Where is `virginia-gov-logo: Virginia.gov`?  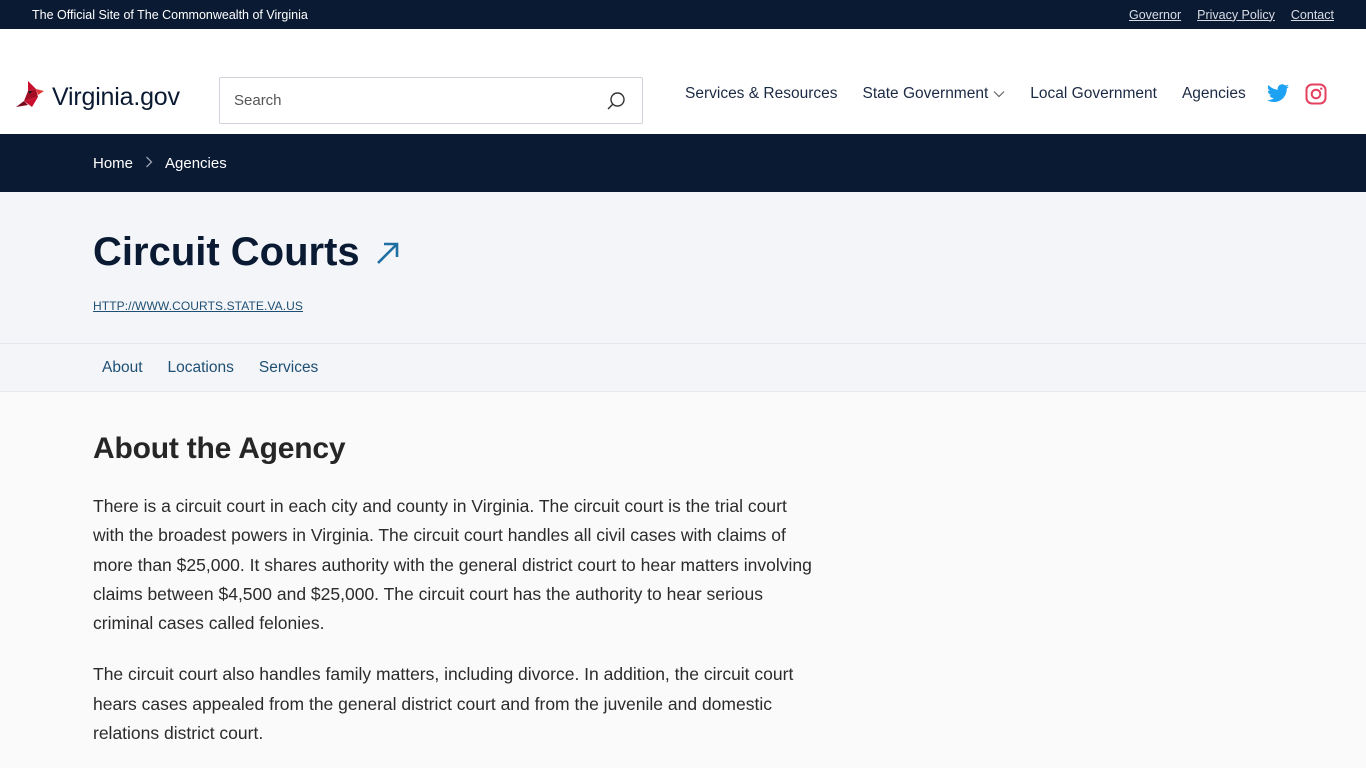
virginia-gov-logo: Virginia.gov is located at coordinates (97, 97).